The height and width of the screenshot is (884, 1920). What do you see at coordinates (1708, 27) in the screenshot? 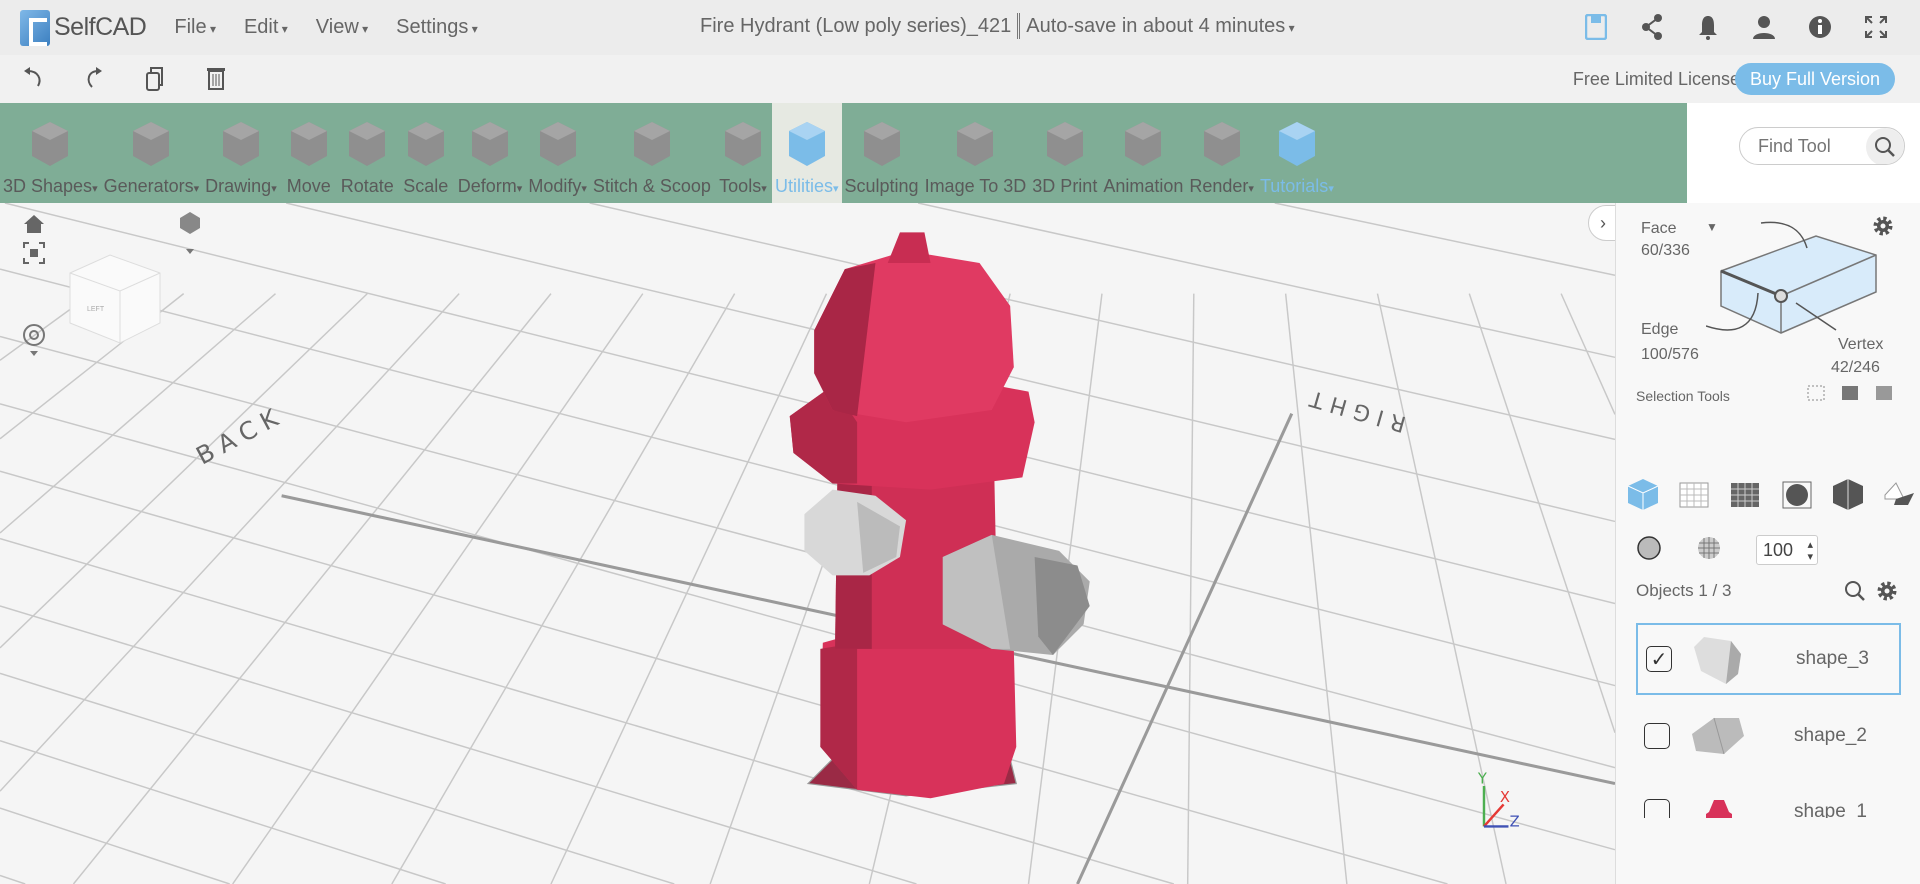
I see `bell-icon` at bounding box center [1708, 27].